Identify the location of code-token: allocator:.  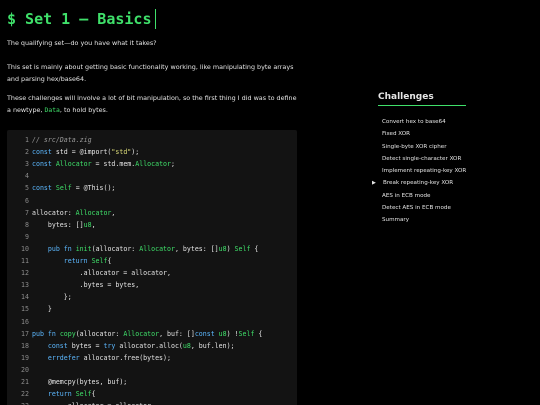
(54, 212).